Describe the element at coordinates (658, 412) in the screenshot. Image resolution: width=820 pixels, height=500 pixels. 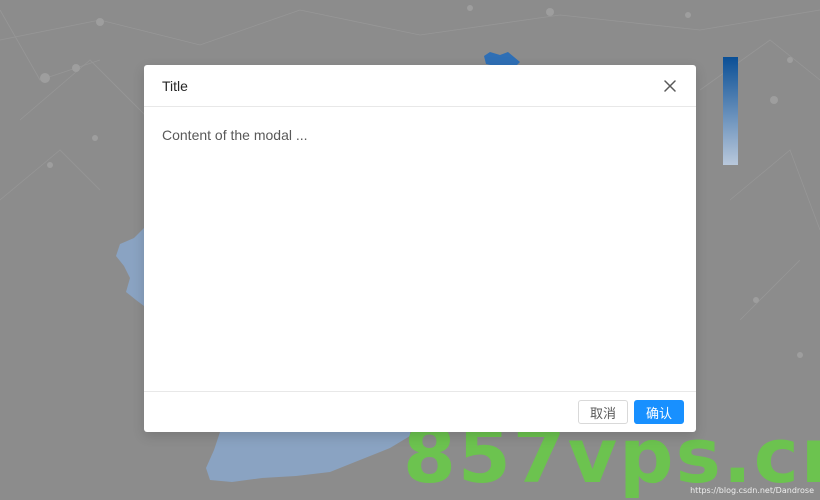
I see `confirm-button: 确认` at that location.